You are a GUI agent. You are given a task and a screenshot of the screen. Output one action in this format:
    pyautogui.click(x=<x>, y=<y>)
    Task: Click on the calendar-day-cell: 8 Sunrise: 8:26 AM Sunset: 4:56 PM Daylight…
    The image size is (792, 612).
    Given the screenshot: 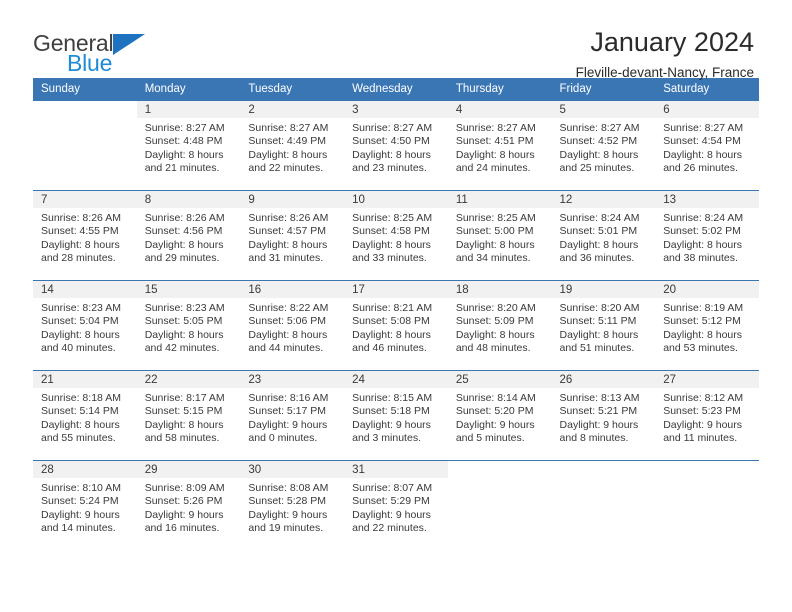 What is the action you would take?
    pyautogui.click(x=188, y=235)
    